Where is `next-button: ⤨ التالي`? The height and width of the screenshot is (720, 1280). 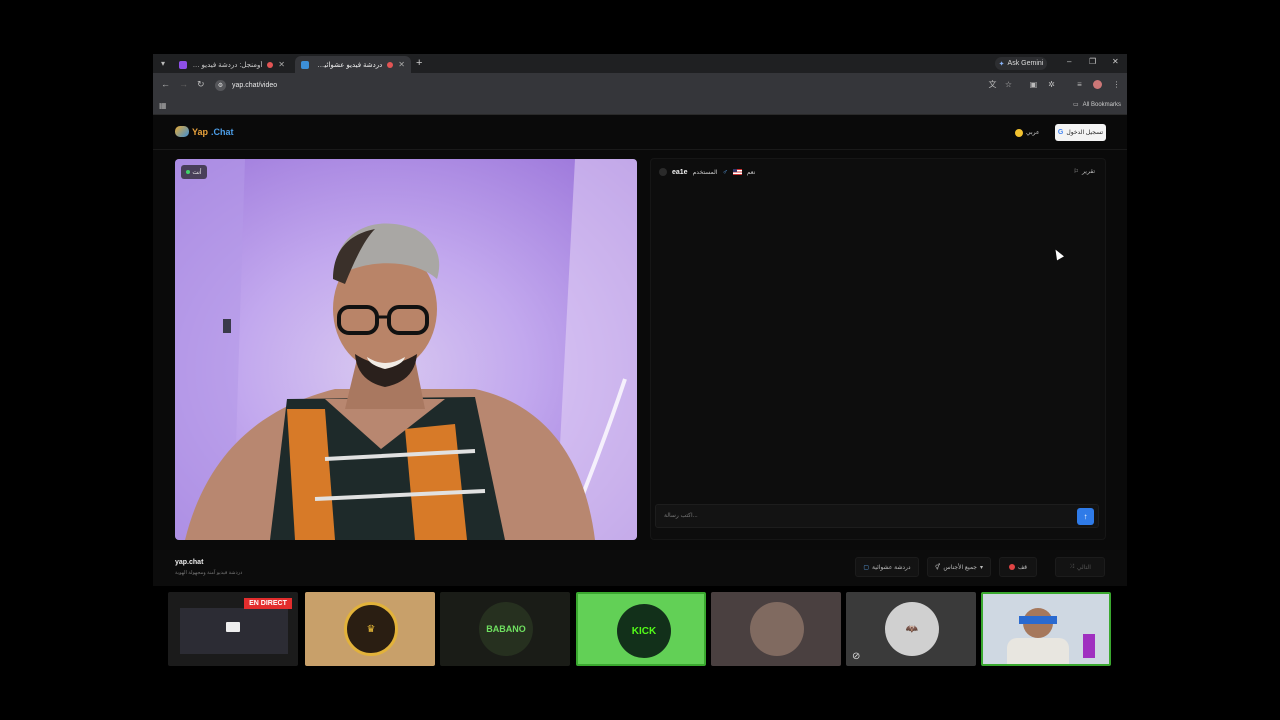 next-button: ⤨ التالي is located at coordinates (1080, 567).